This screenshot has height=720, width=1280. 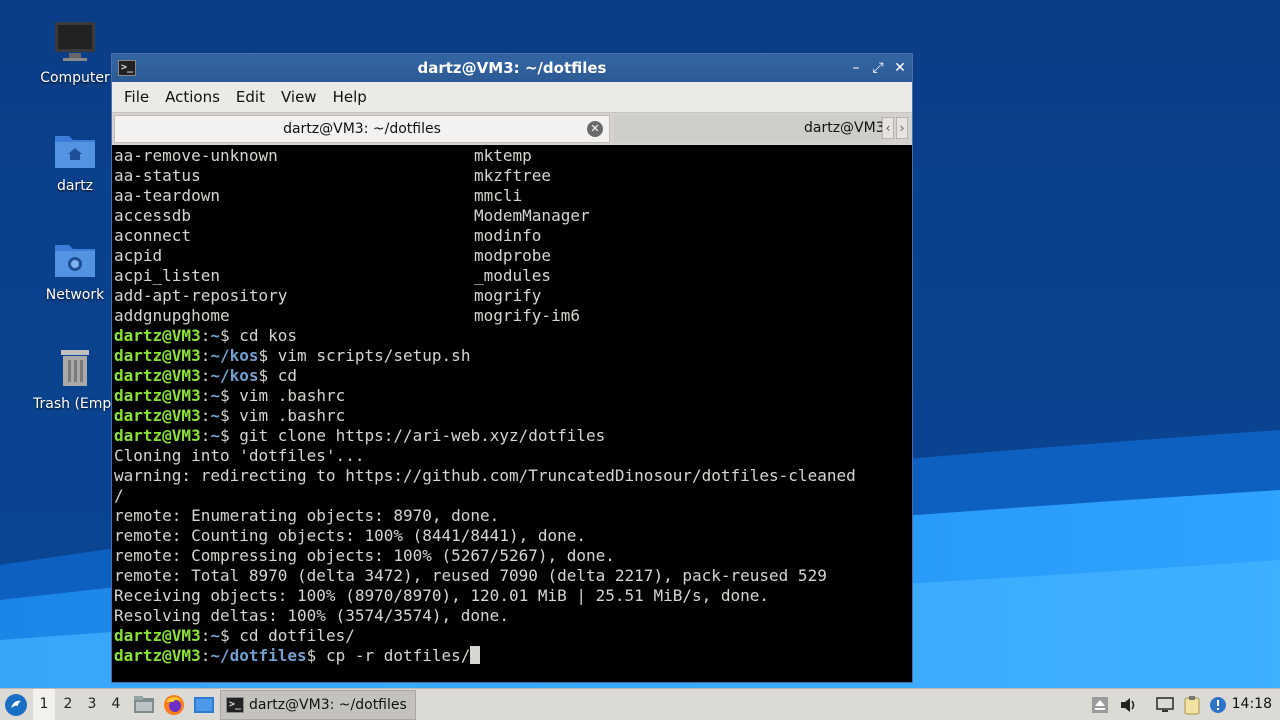 I want to click on terminal-prompt-line: dartz@VM3:~$ cd kos, so click(x=512, y=336).